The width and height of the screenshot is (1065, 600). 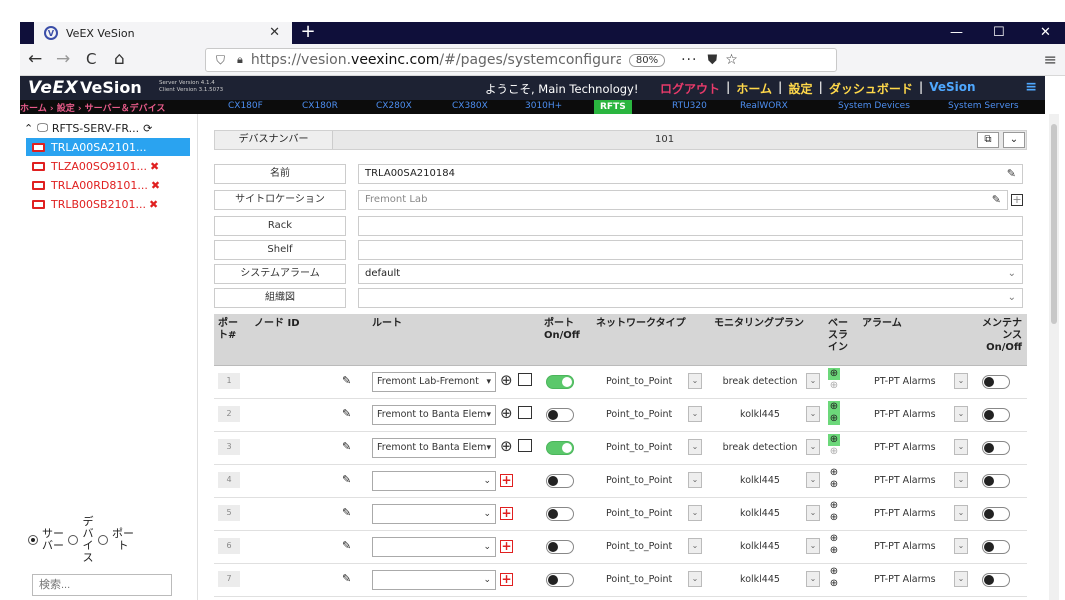 I want to click on minimize-icon: —, so click(x=956, y=33).